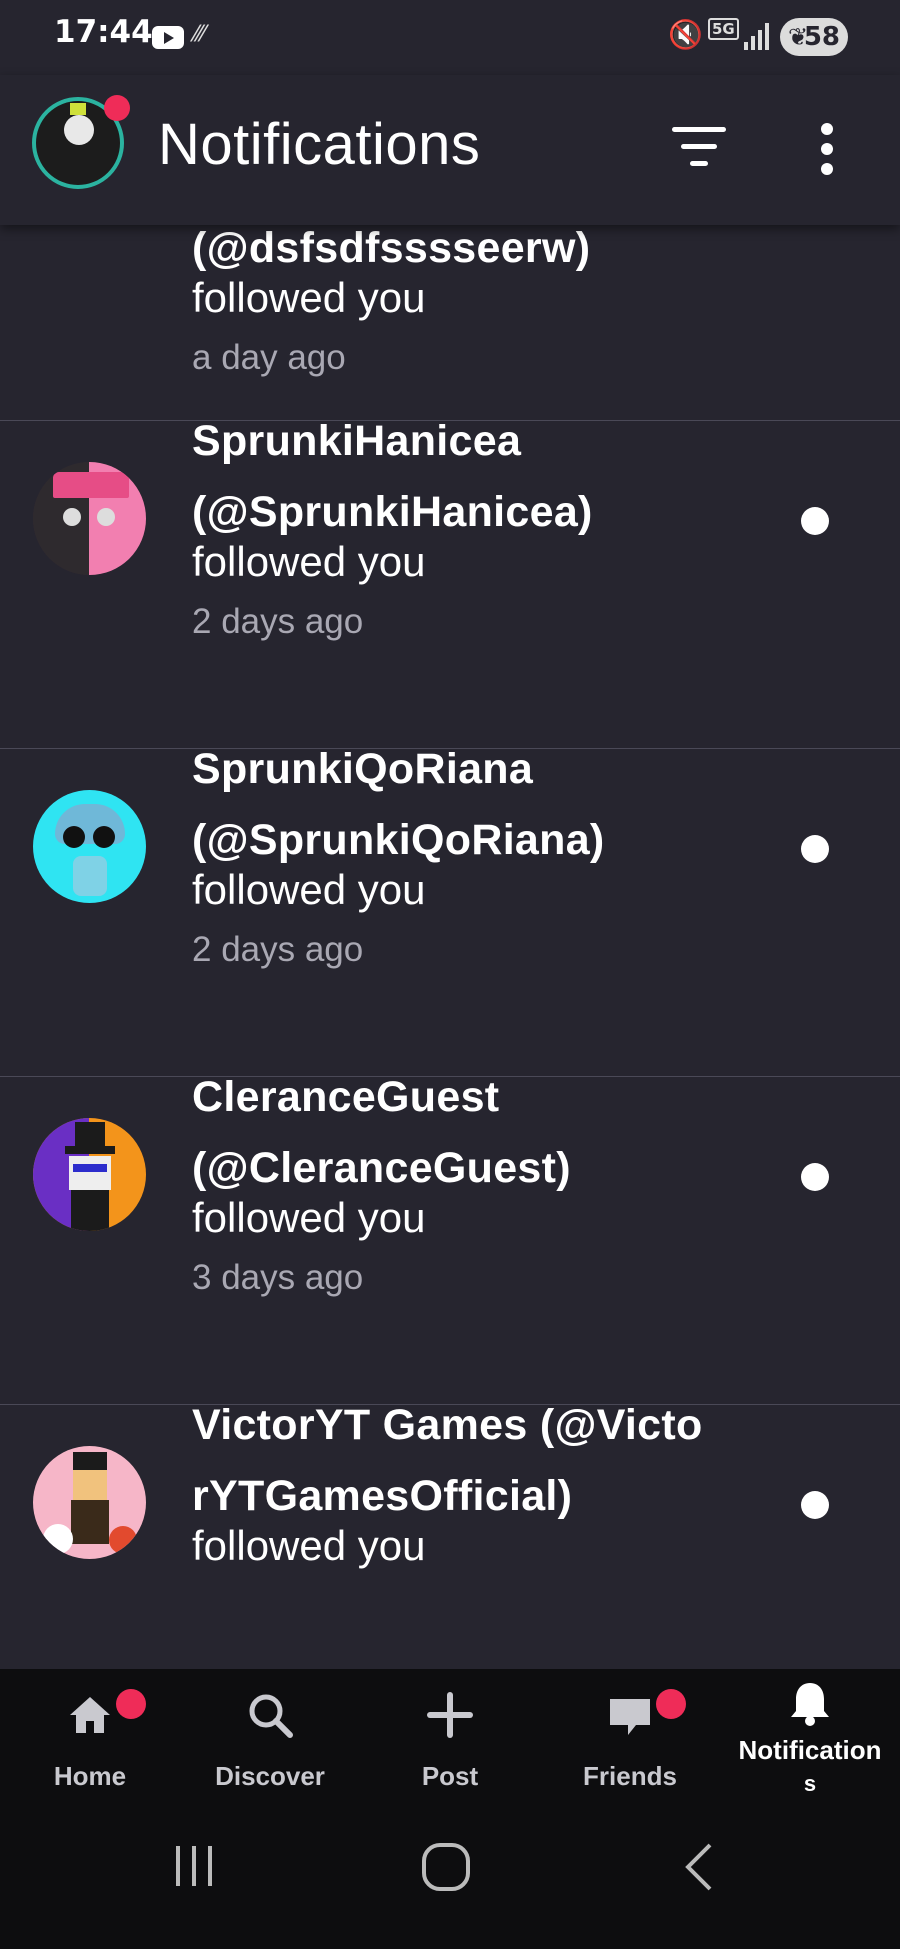 Image resolution: width=900 pixels, height=1949 pixels. What do you see at coordinates (78, 109) in the screenshot?
I see `crown-icon` at bounding box center [78, 109].